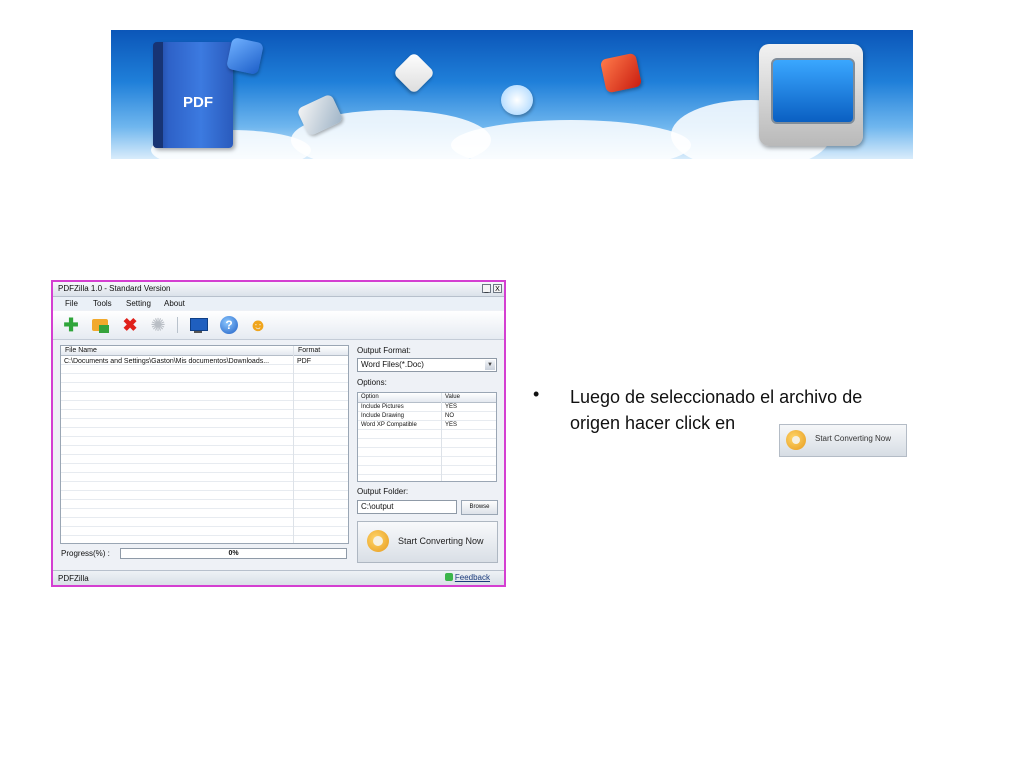  I want to click on output-format-value: Word Files(*.Doc), so click(392, 364).